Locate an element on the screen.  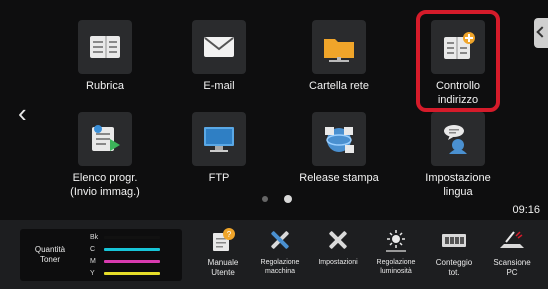
print-release-icon is located at coordinates (339, 139).